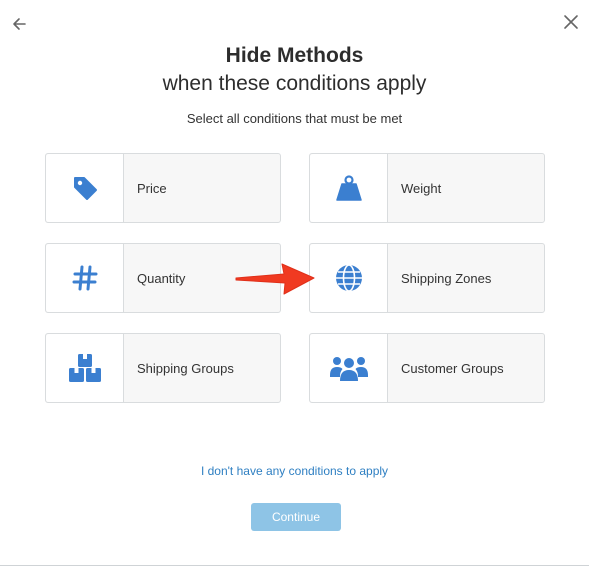  What do you see at coordinates (452, 368) in the screenshot?
I see `condition-label: Customer Groups` at bounding box center [452, 368].